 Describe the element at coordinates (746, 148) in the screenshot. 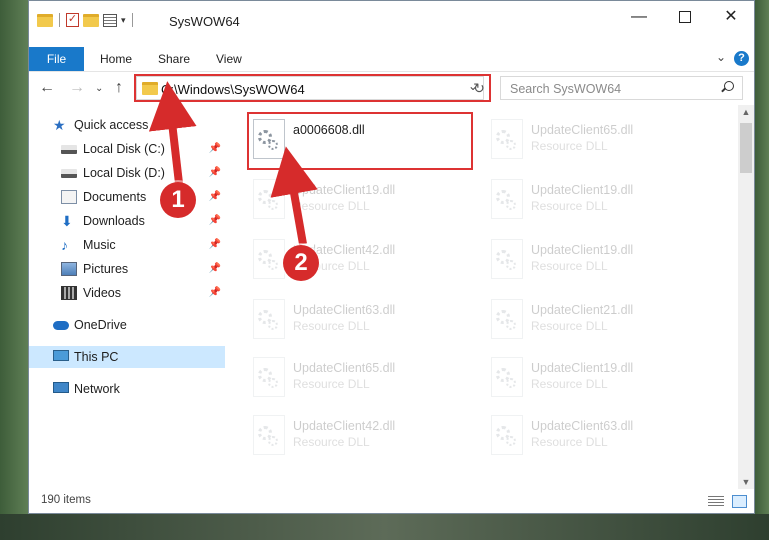

I see `scroll-thumb` at that location.